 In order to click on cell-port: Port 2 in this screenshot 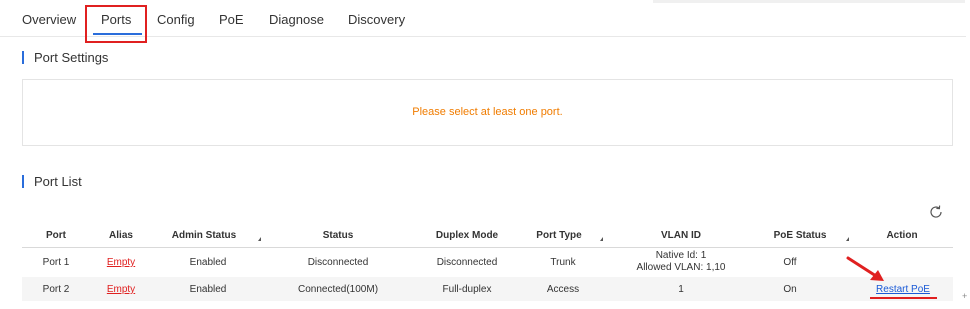, I will do `click(56, 289)`.